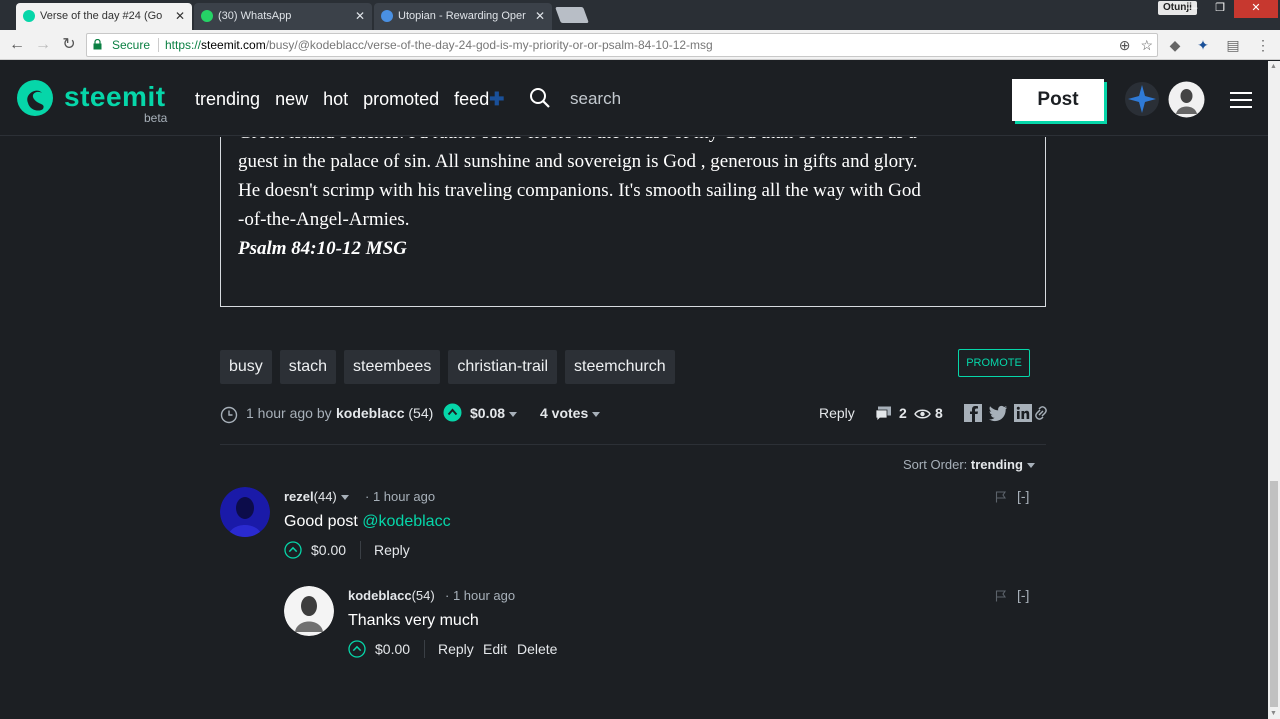 The image size is (1280, 719). I want to click on tag-christian-trail: christian-trail, so click(502, 367).